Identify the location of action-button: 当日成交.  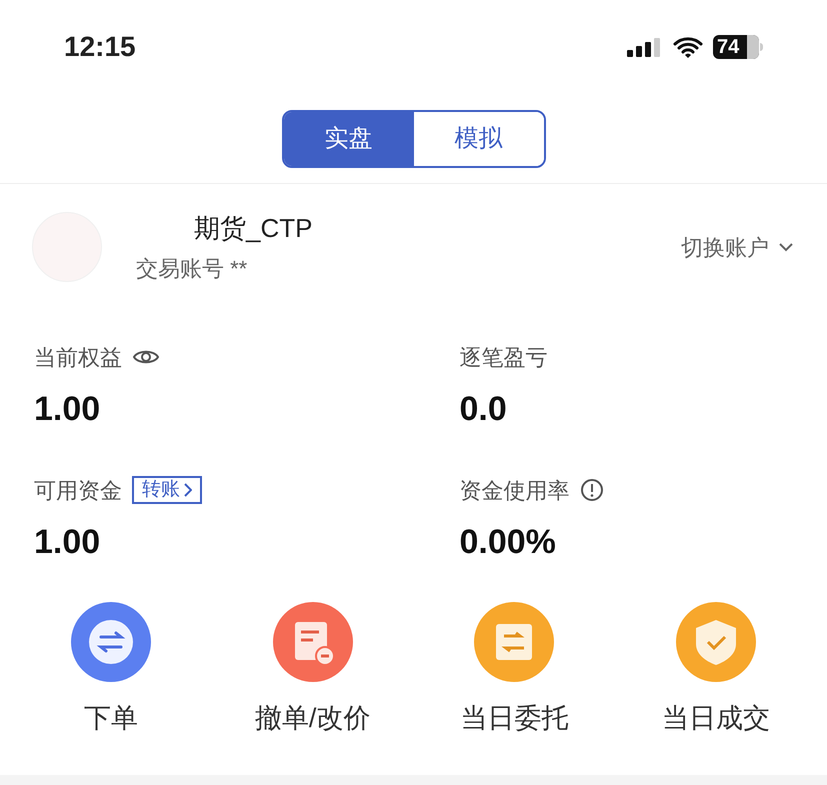
(716, 670).